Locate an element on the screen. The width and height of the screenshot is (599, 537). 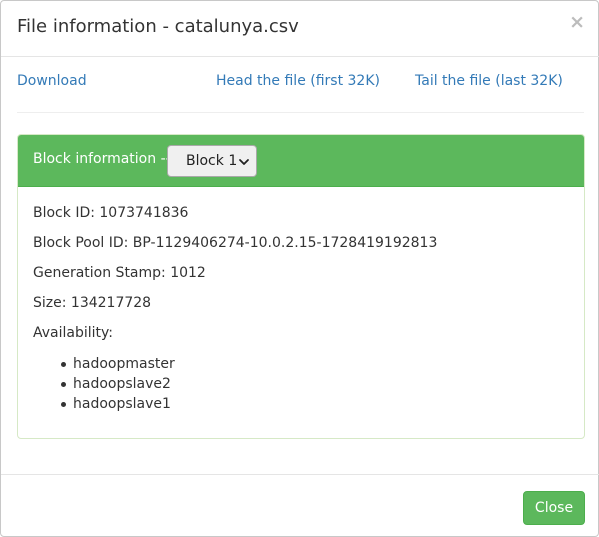
generation-stamp: Generation Stamp: 1012 is located at coordinates (119, 273).